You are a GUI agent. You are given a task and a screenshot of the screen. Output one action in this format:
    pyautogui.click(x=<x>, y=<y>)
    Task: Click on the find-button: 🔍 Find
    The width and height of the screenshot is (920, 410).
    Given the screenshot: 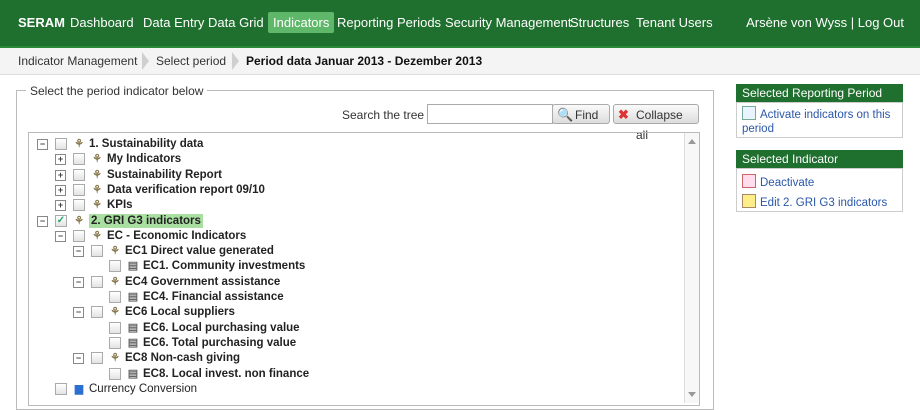 What is the action you would take?
    pyautogui.click(x=581, y=114)
    